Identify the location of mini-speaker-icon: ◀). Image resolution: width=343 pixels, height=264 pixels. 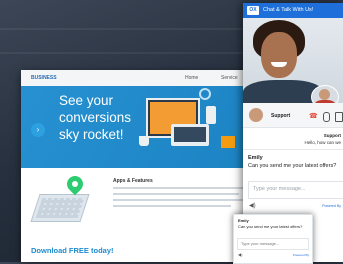
(240, 254).